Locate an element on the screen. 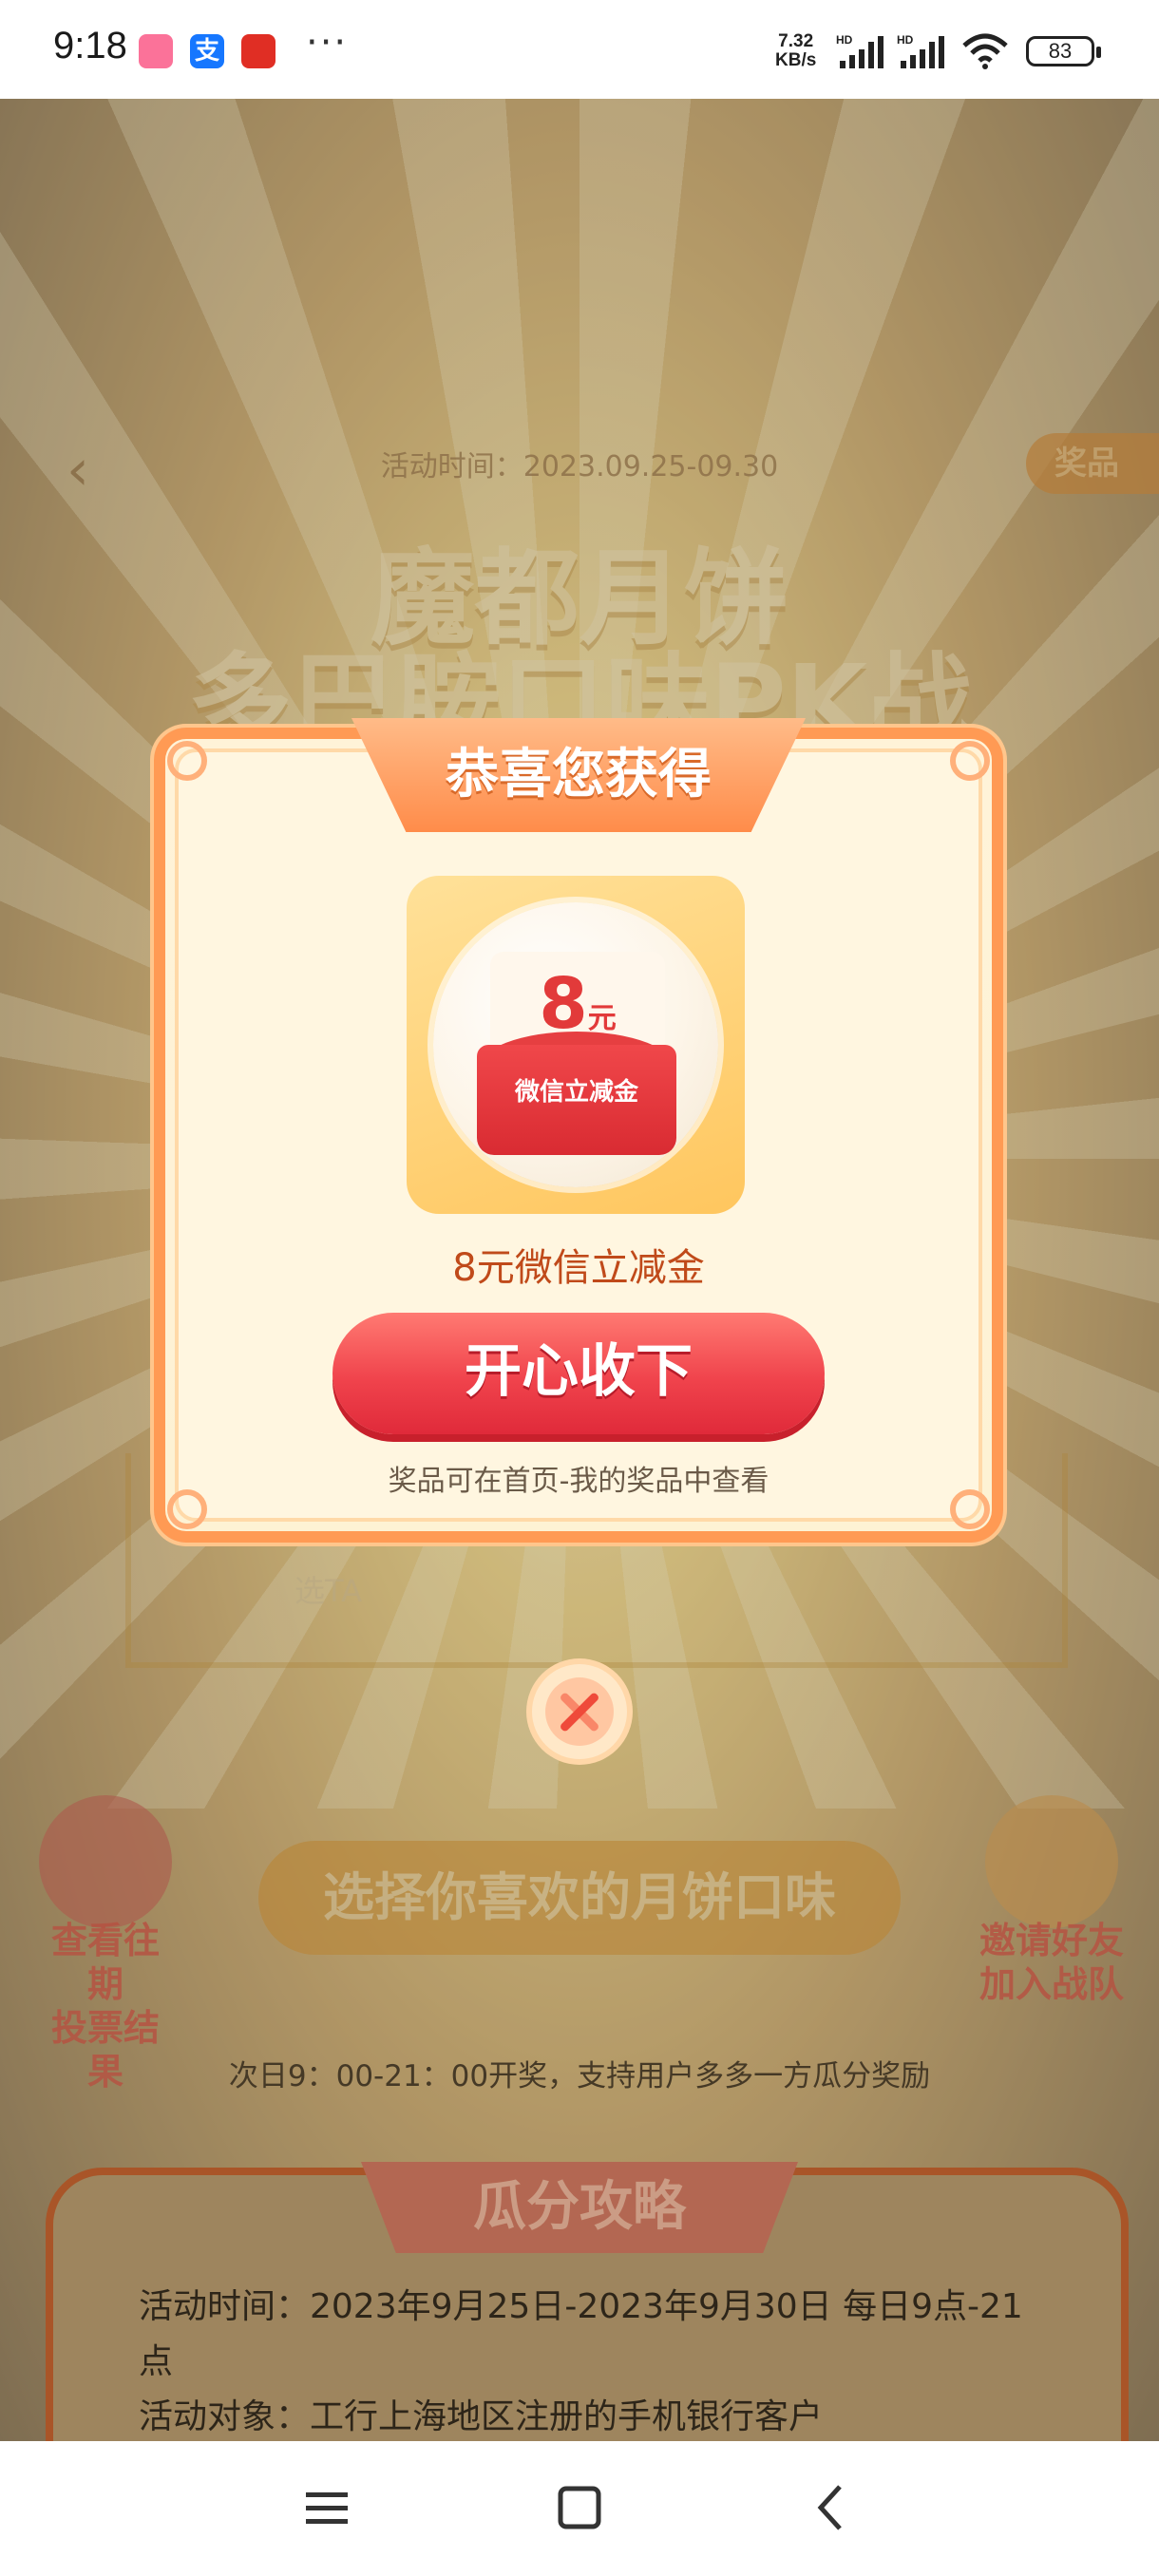 This screenshot has height=2576, width=1159. status-bar: 9:18 支 ··· 7.32 KB/s HD HD 83 is located at coordinates (579, 49).